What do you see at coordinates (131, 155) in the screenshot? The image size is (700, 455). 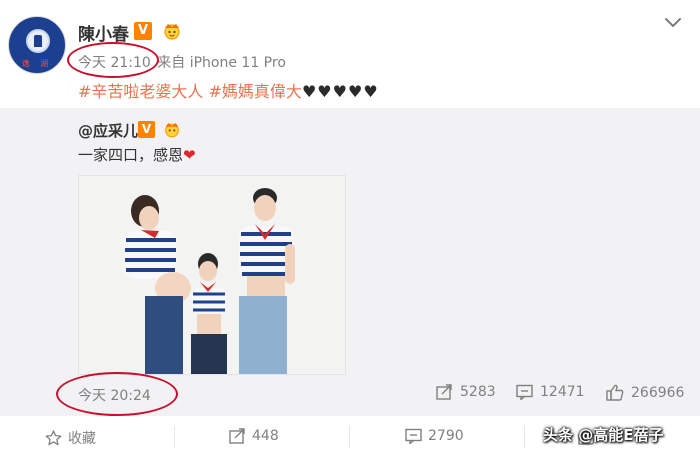 I see `repost-text-body: 一家四口，感恩` at bounding box center [131, 155].